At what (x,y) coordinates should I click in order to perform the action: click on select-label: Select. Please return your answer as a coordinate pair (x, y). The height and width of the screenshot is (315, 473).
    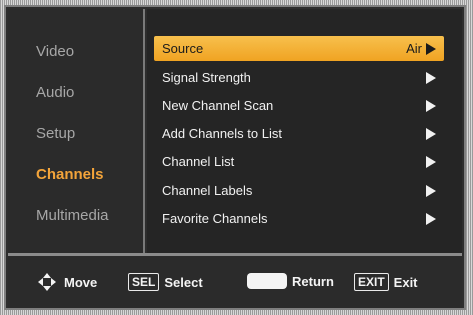
    Looking at the image, I should click on (183, 282).